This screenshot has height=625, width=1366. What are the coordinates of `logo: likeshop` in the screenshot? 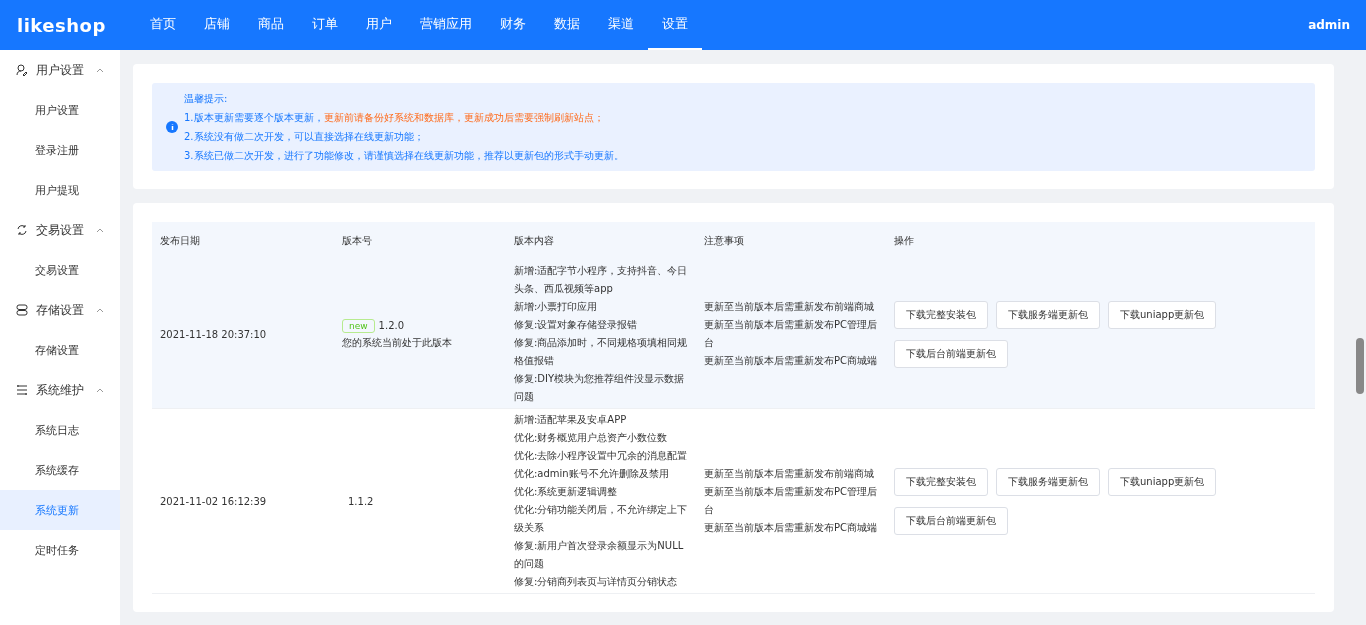 It's located at (61, 25).